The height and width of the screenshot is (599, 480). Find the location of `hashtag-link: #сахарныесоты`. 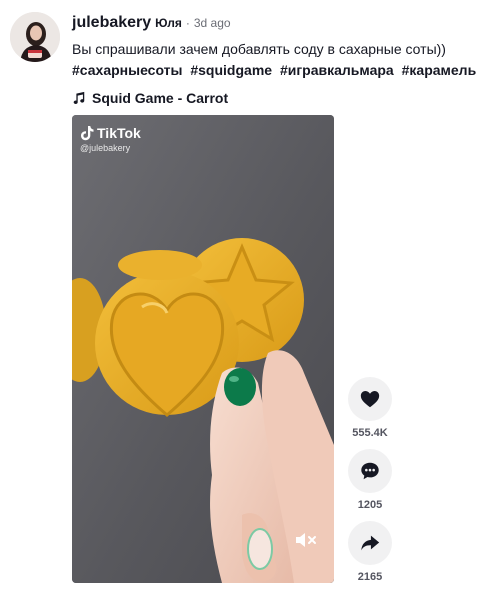

hashtag-link: #сахарныесоты is located at coordinates (127, 70).